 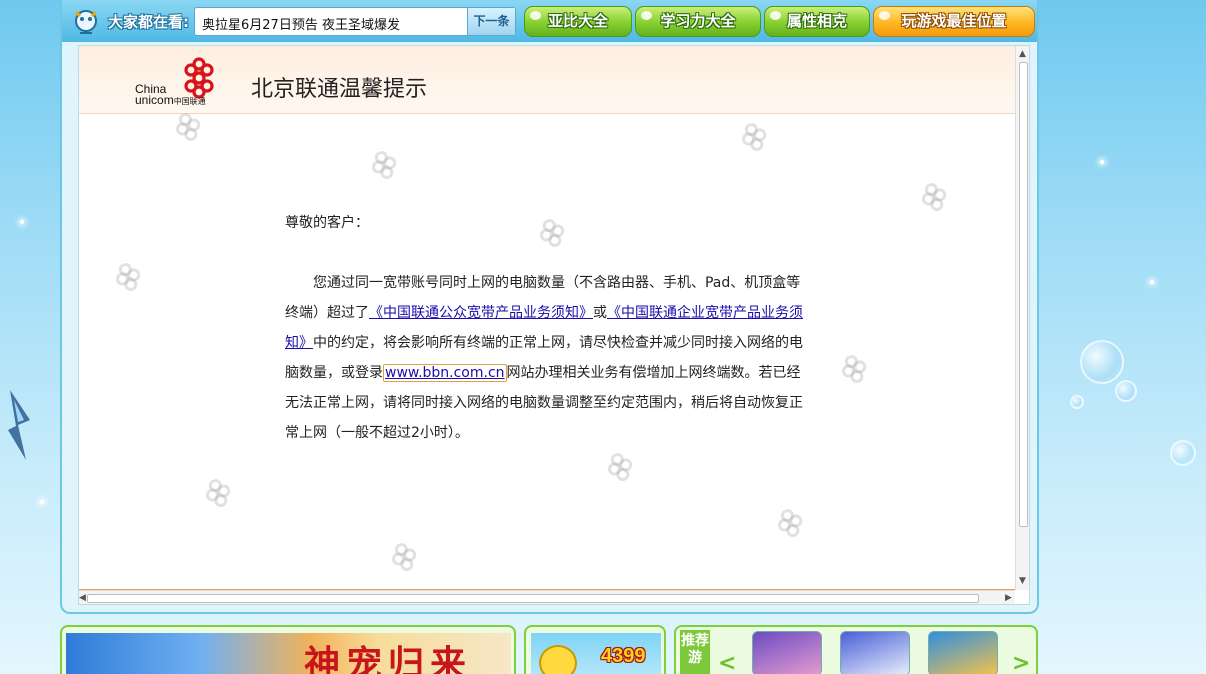 What do you see at coordinates (491, 21) in the screenshot?
I see `next-news-button: 下一条` at bounding box center [491, 21].